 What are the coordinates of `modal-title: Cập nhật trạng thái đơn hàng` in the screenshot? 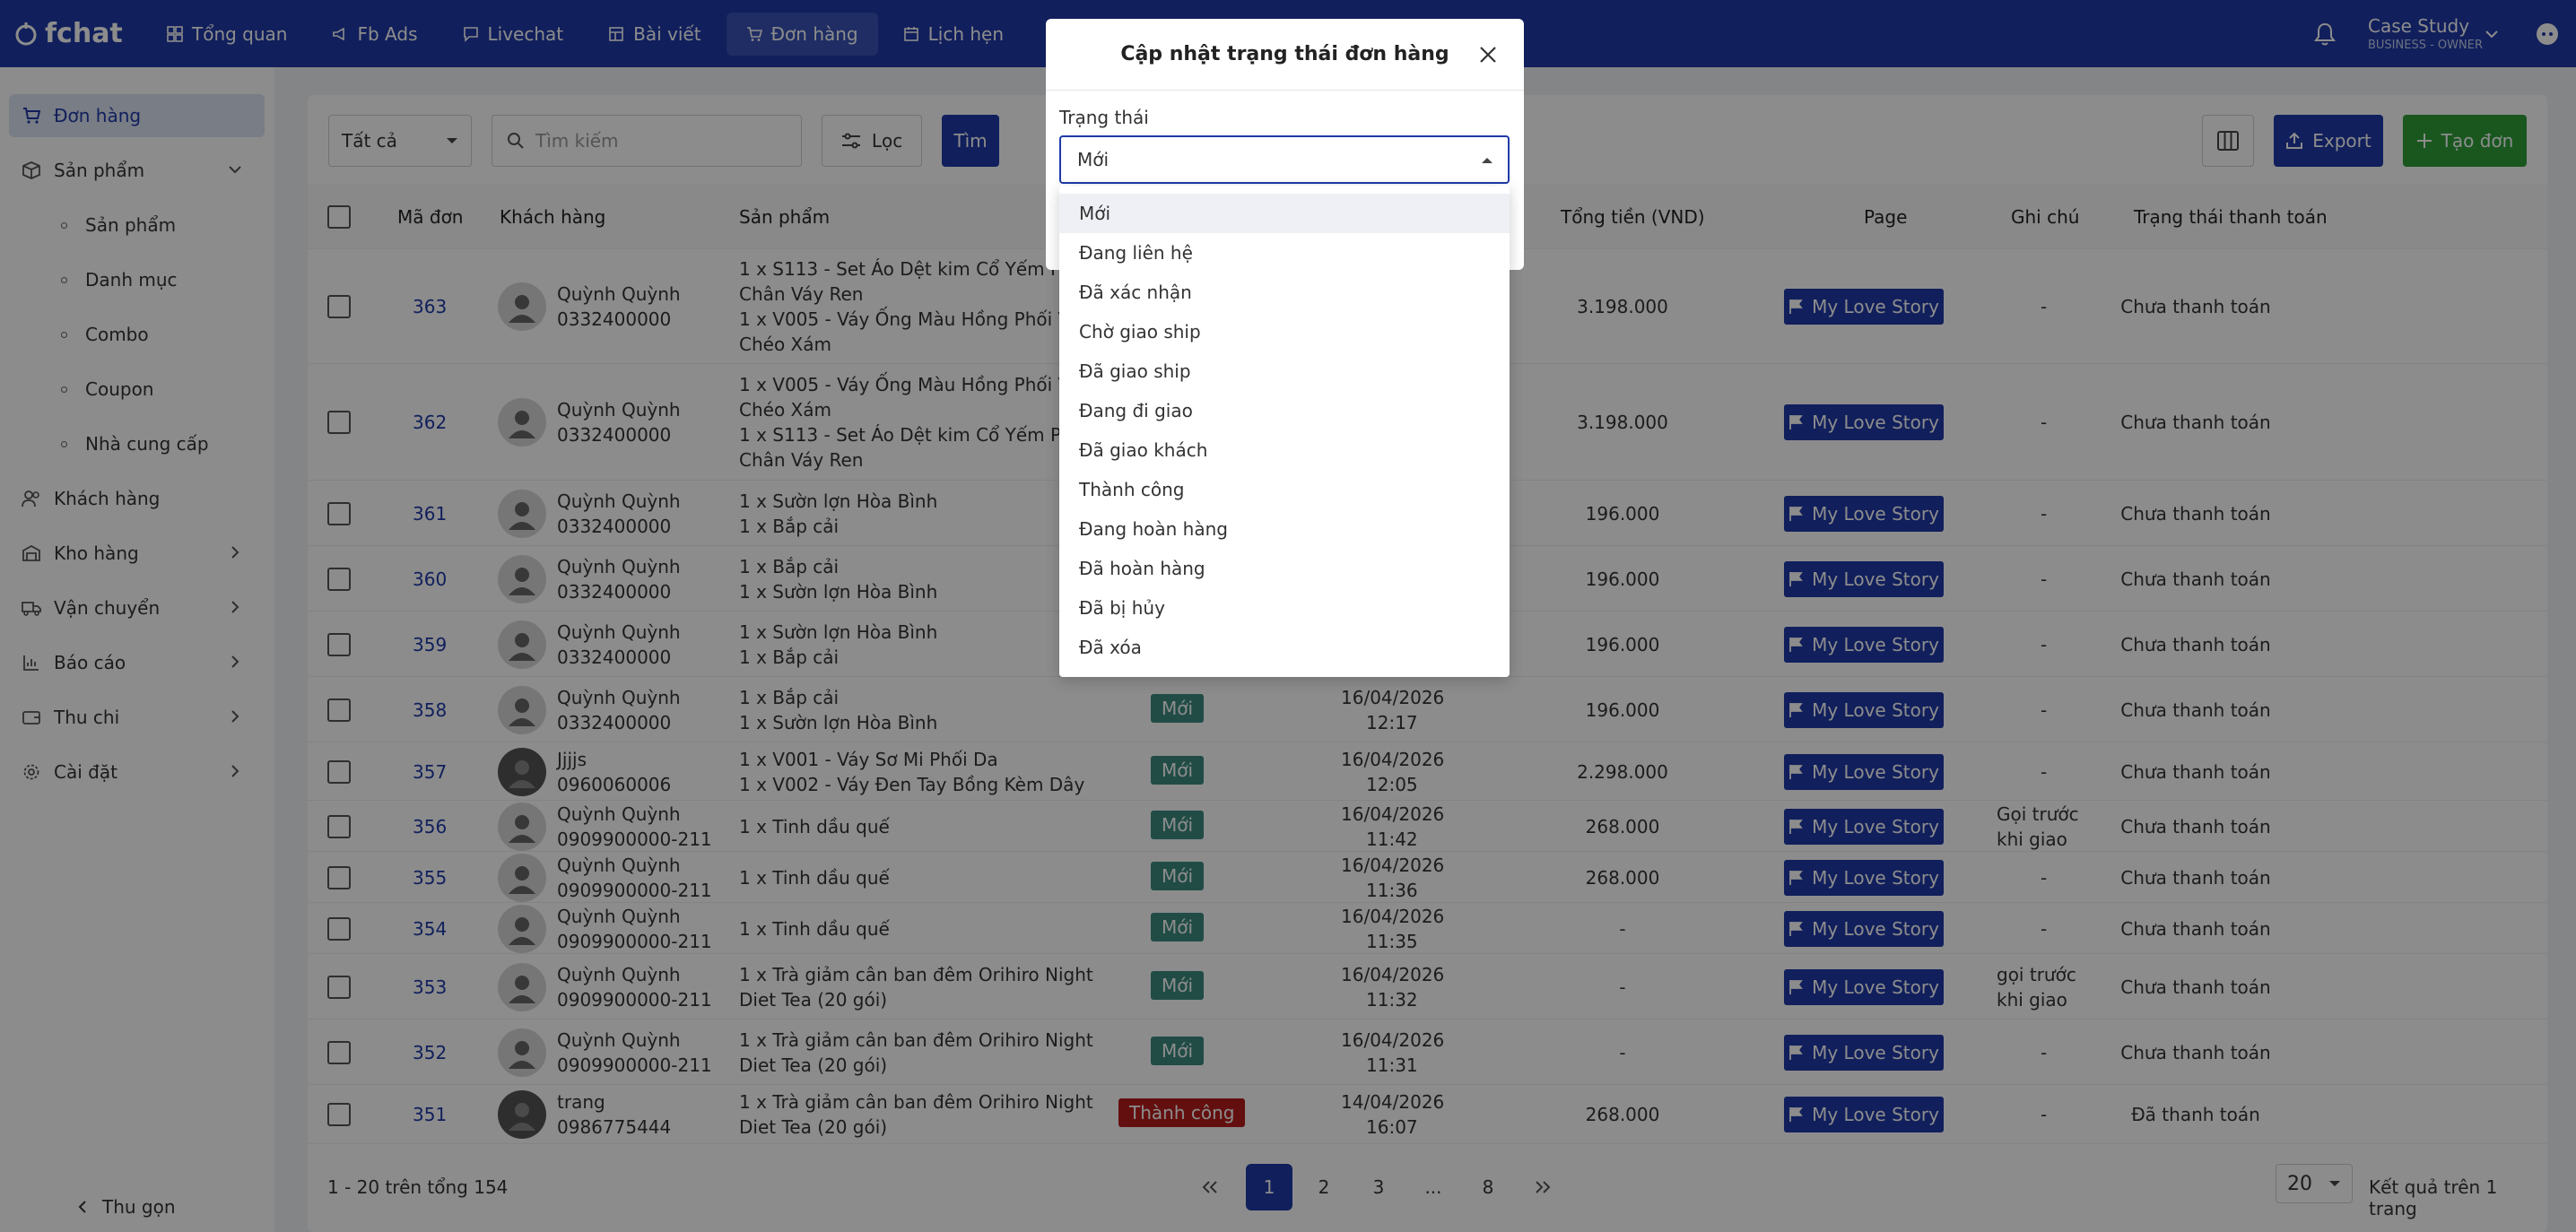 It's located at (1285, 55).